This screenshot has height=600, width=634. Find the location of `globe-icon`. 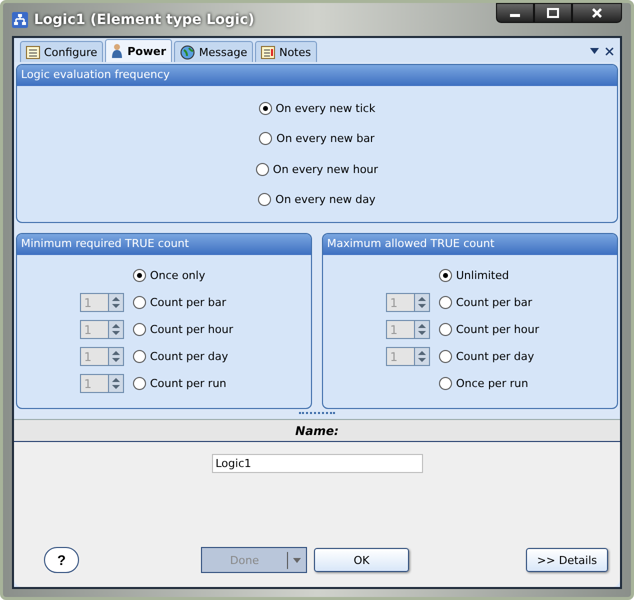

globe-icon is located at coordinates (187, 52).